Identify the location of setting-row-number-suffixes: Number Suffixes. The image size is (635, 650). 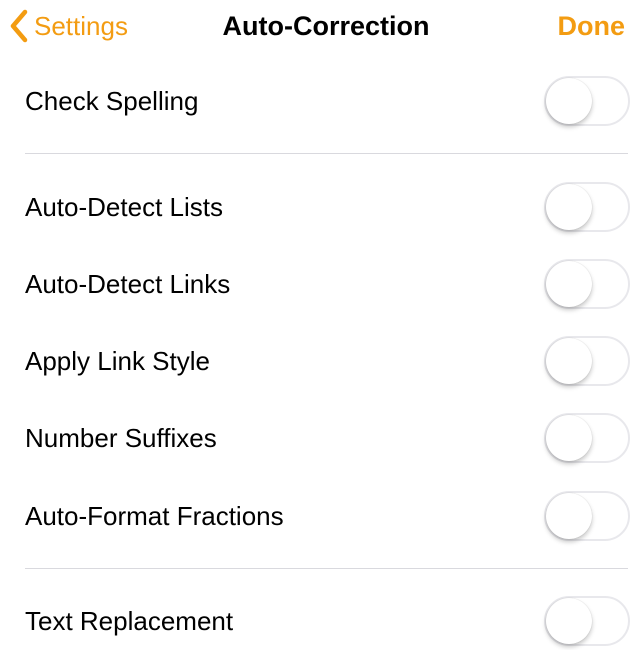
(317, 438).